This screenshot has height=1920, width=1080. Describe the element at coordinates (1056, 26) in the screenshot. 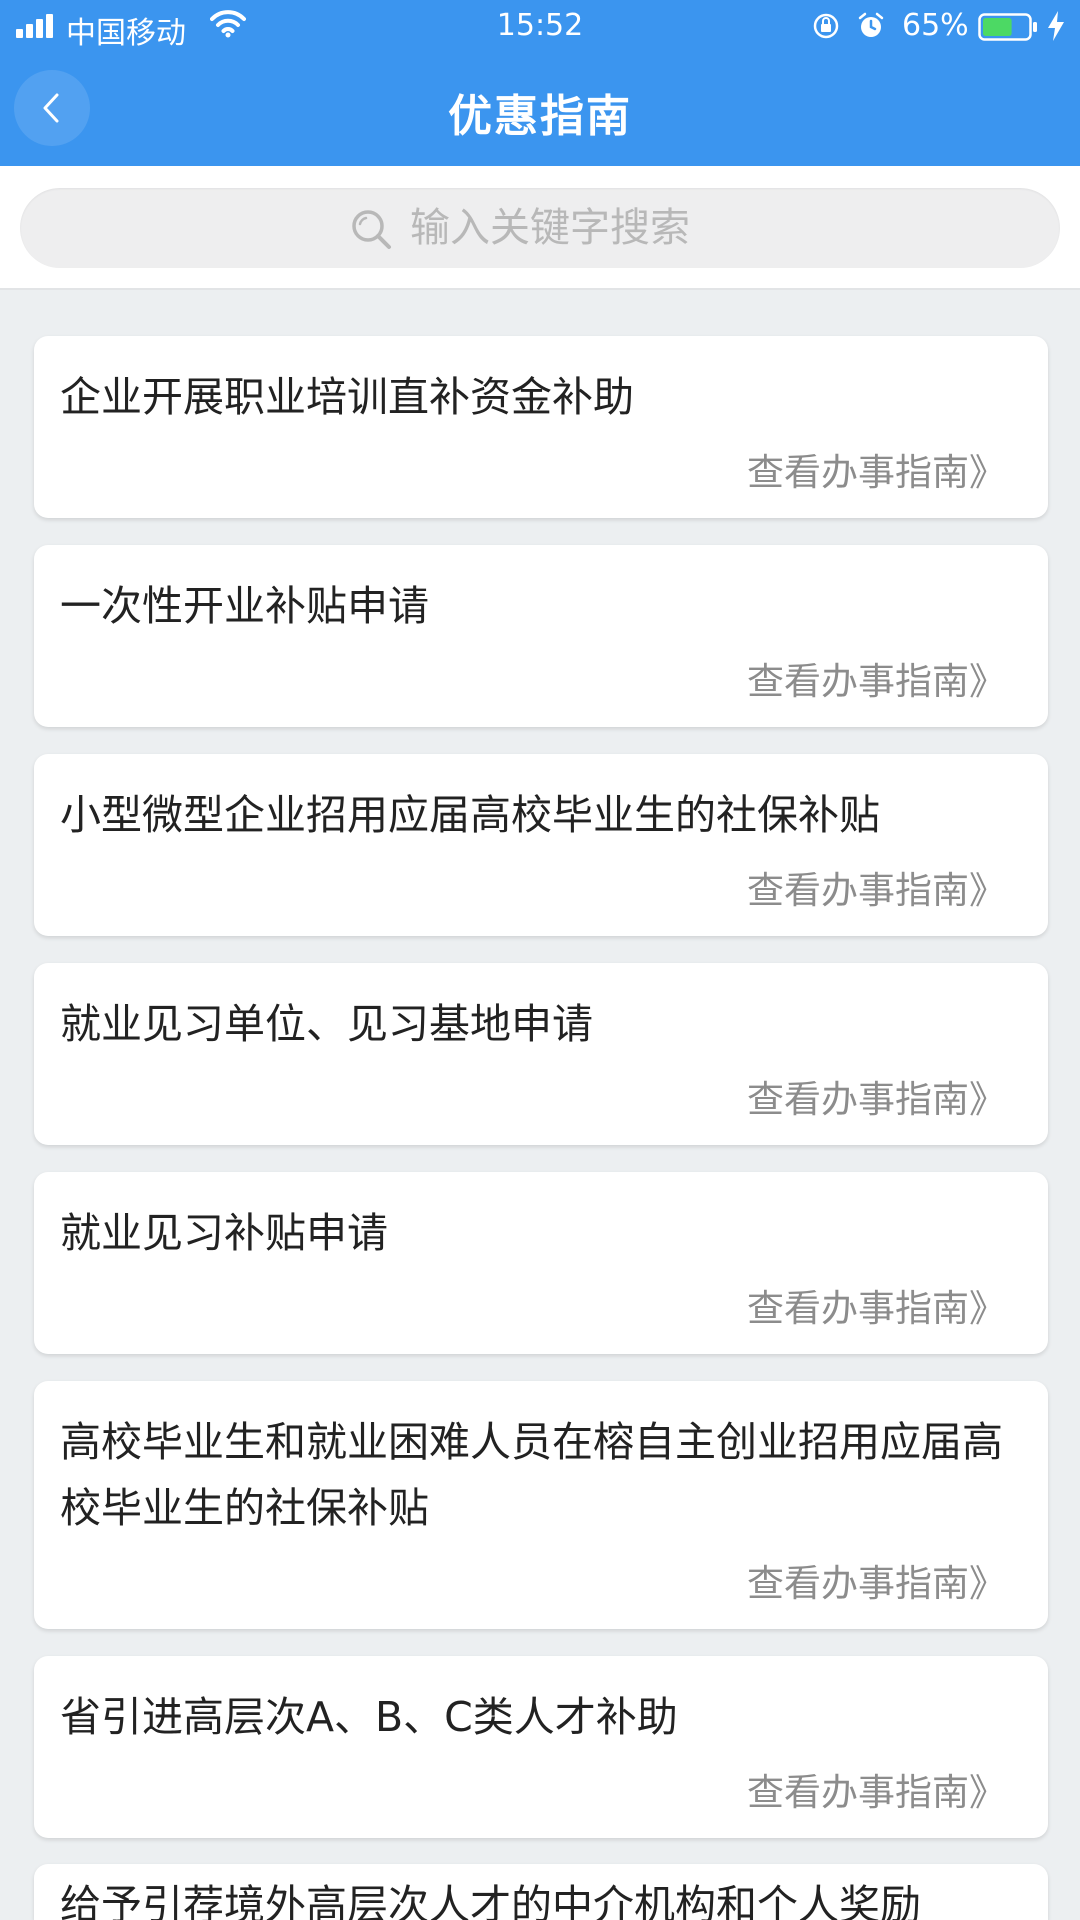

I see `charging-icon` at that location.